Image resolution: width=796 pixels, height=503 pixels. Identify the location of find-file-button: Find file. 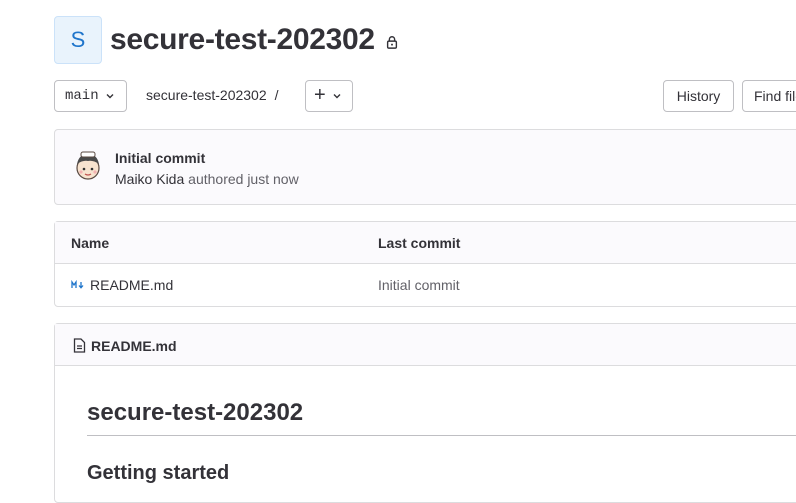
(769, 96).